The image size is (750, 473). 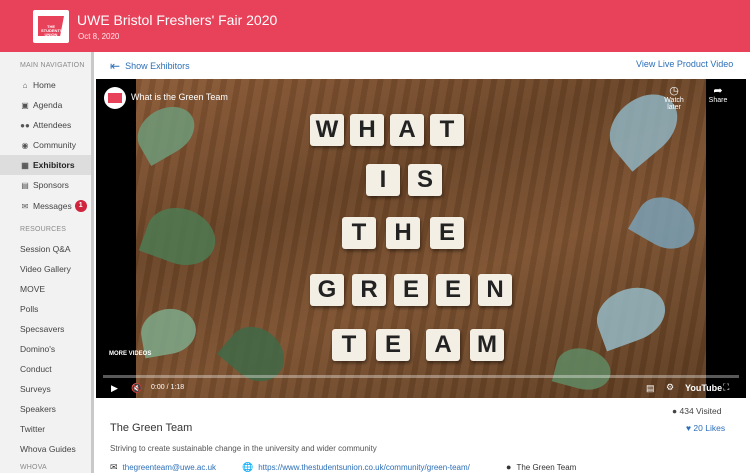 What do you see at coordinates (25, 85) in the screenshot?
I see `home-icon: ⌂` at bounding box center [25, 85].